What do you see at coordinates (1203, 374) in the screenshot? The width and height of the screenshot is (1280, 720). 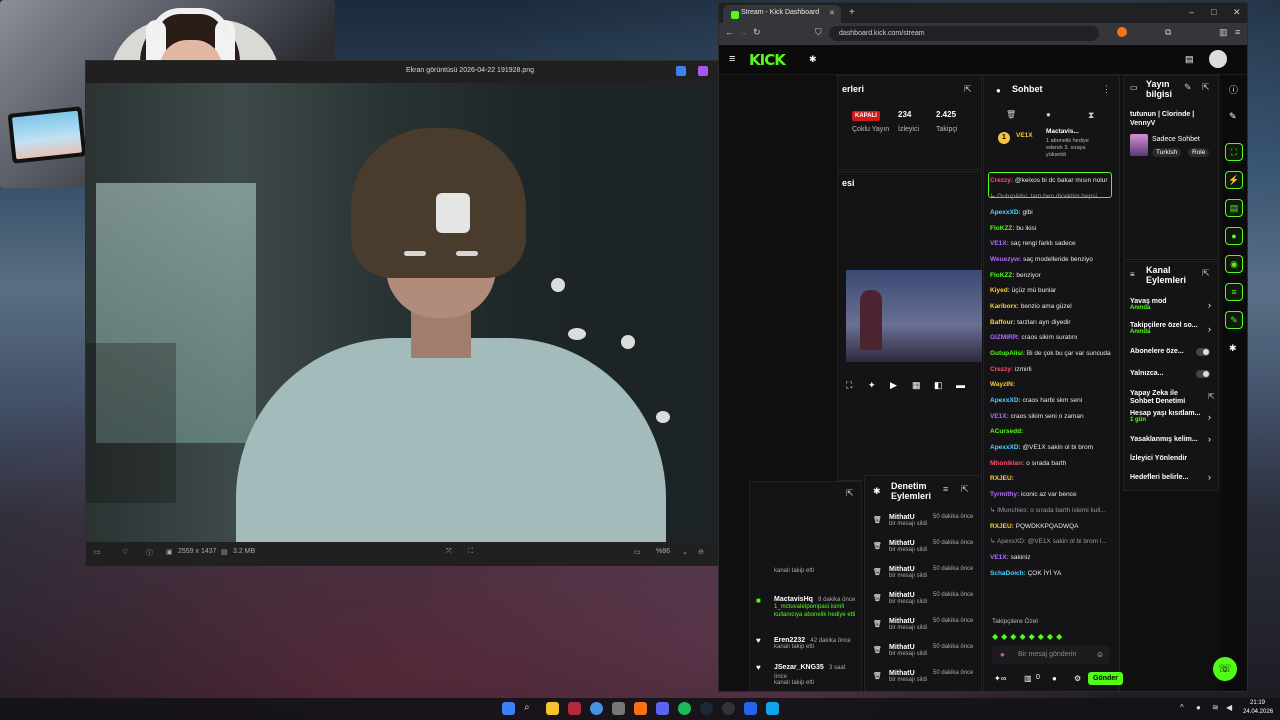 I see `only-toggle` at bounding box center [1203, 374].